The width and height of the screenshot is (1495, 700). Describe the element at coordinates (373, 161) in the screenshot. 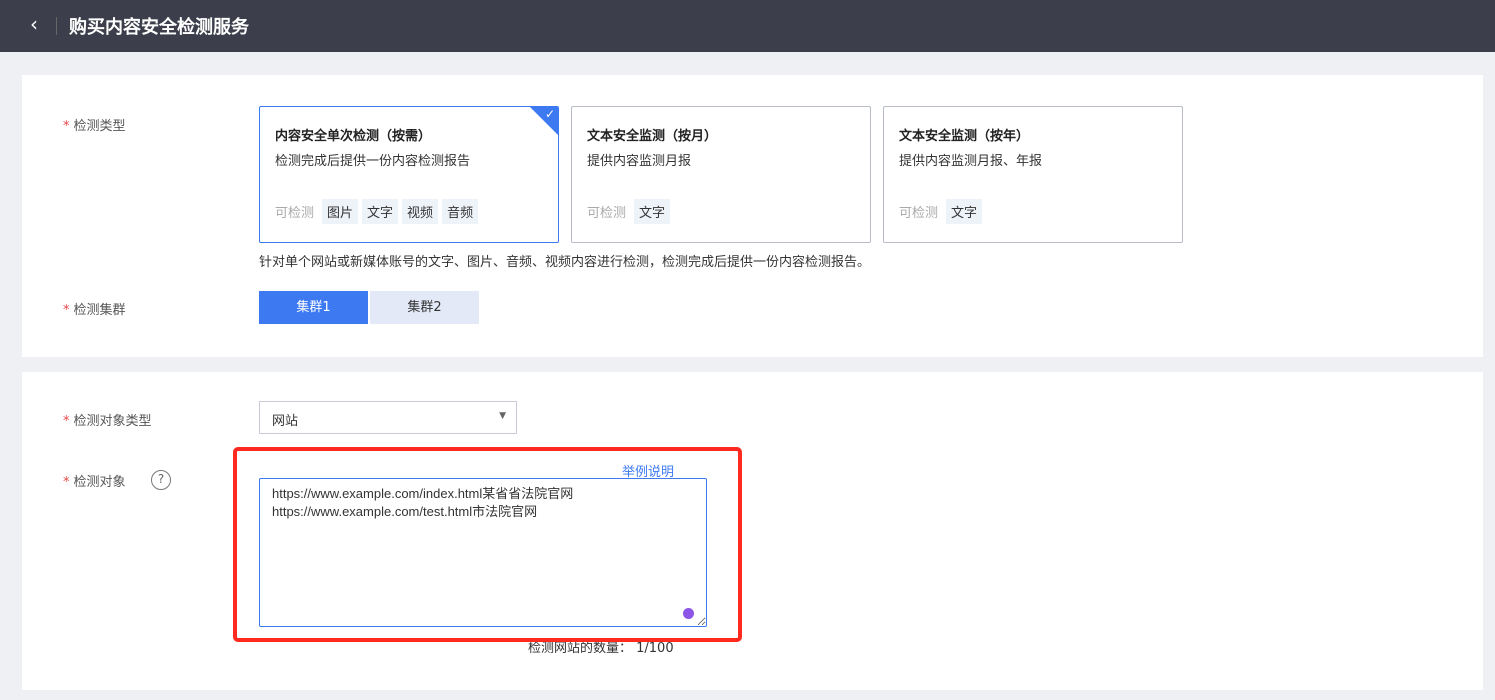

I see `option-desc: 检测完成后提供一份内容检测报告` at that location.